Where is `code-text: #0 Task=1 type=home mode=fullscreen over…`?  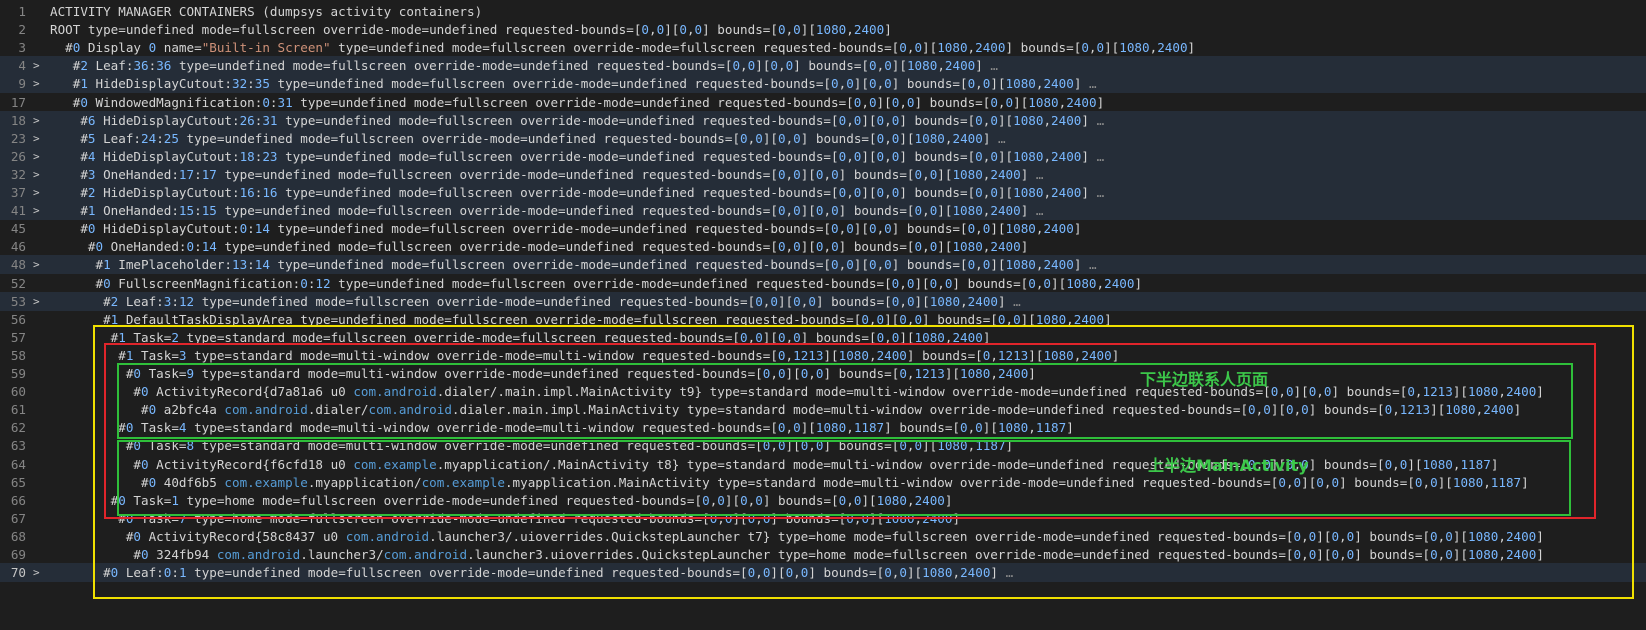
code-text: #0 Task=1 type=home mode=fullscreen over… is located at coordinates (501, 500).